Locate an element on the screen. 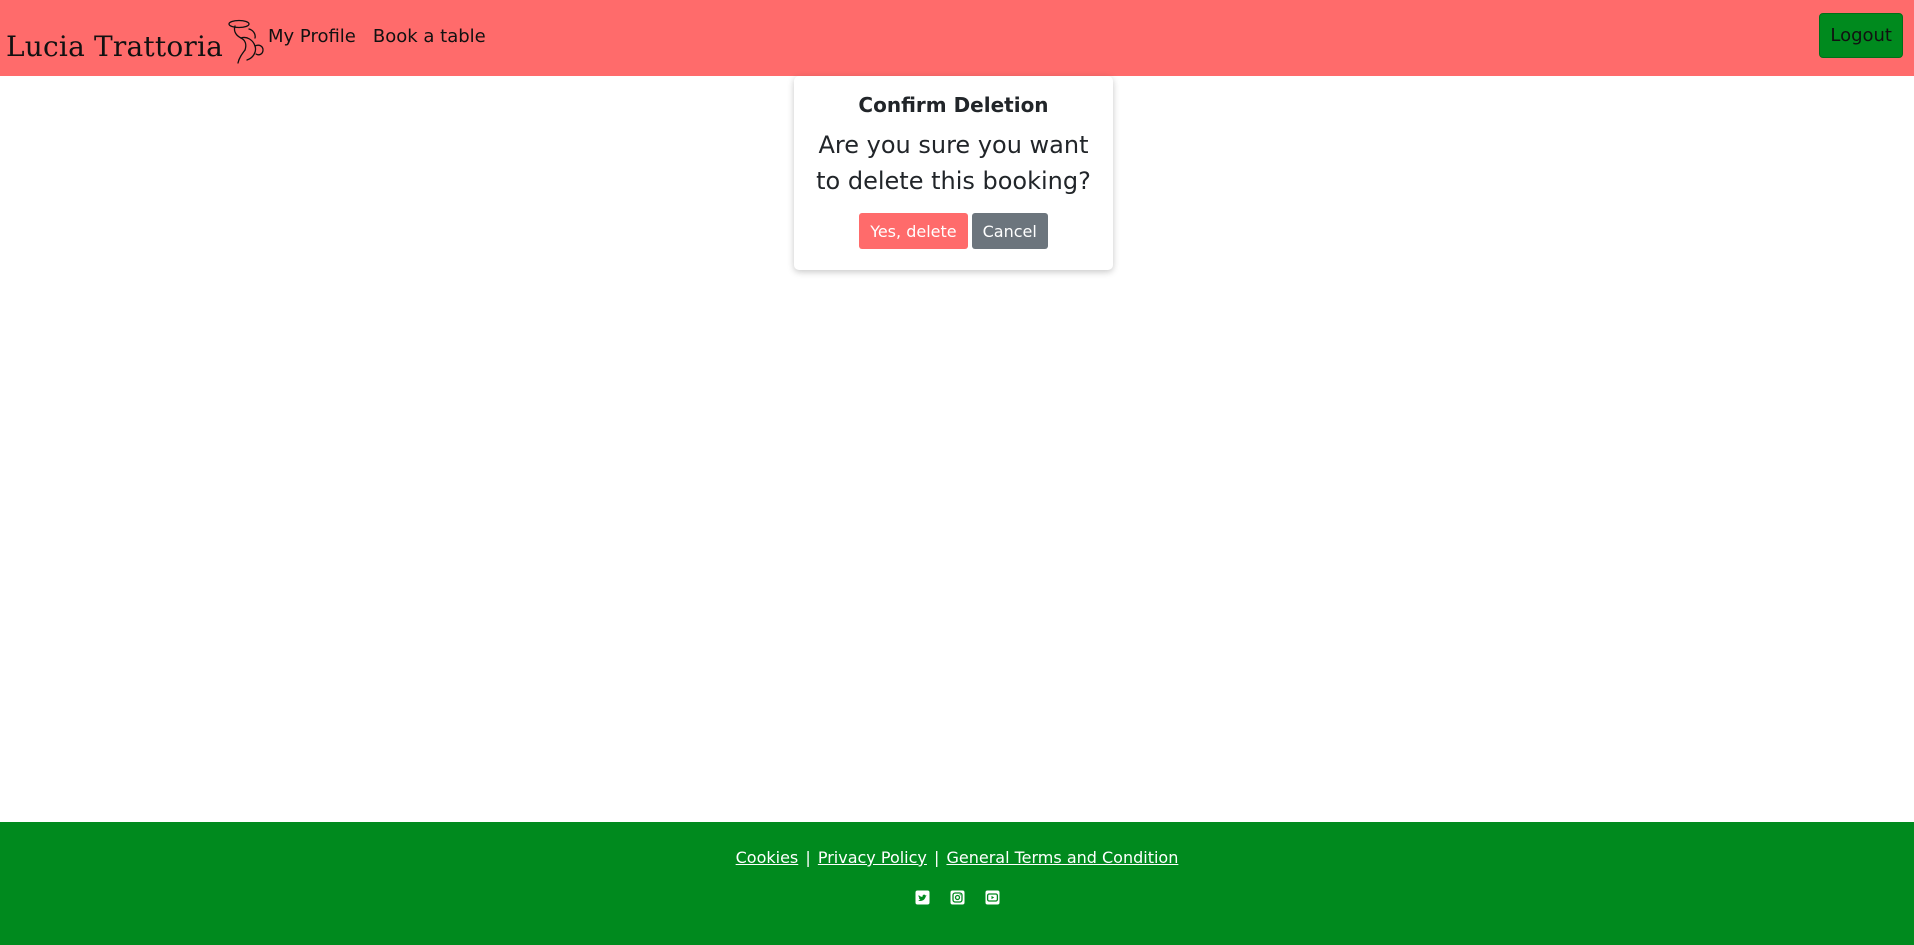  dialog-actions: Yes, delete Cancel is located at coordinates (953, 231).